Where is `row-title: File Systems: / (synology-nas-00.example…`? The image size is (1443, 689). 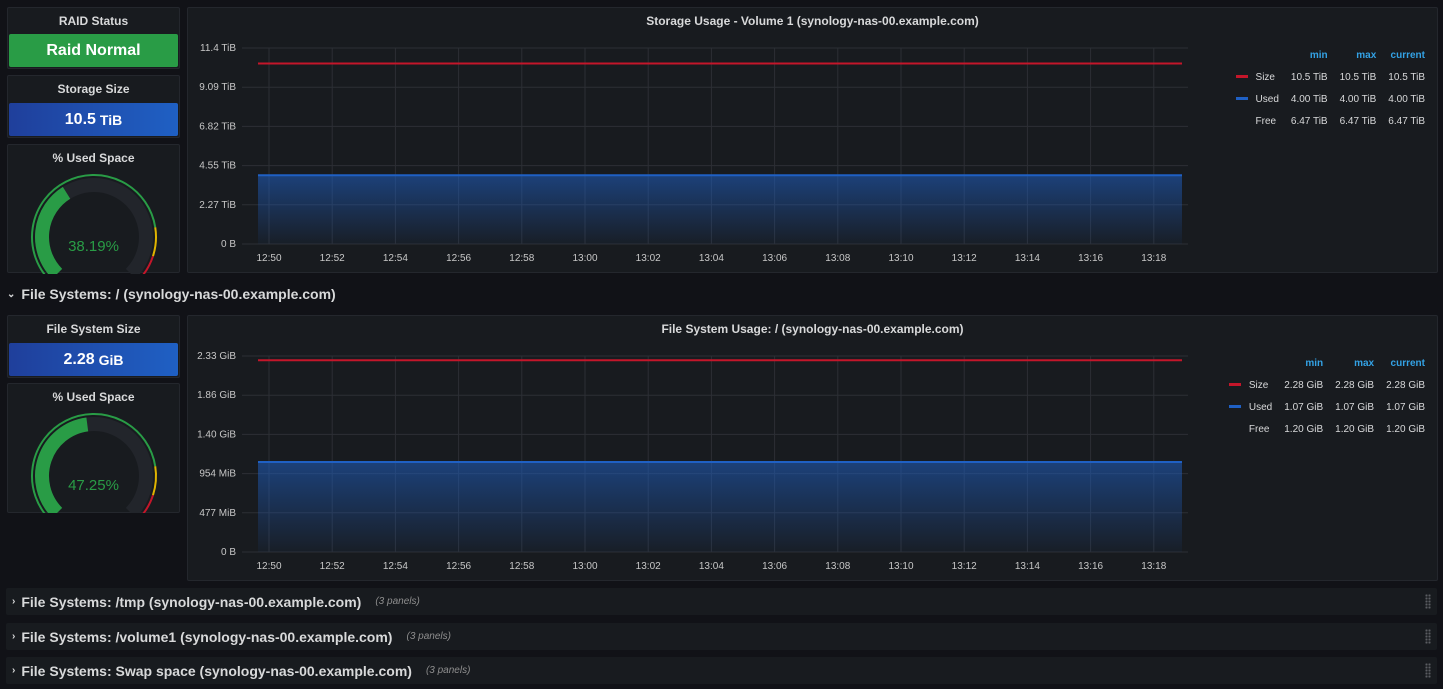
row-title: File Systems: / (synology-nas-00.example… is located at coordinates (178, 294).